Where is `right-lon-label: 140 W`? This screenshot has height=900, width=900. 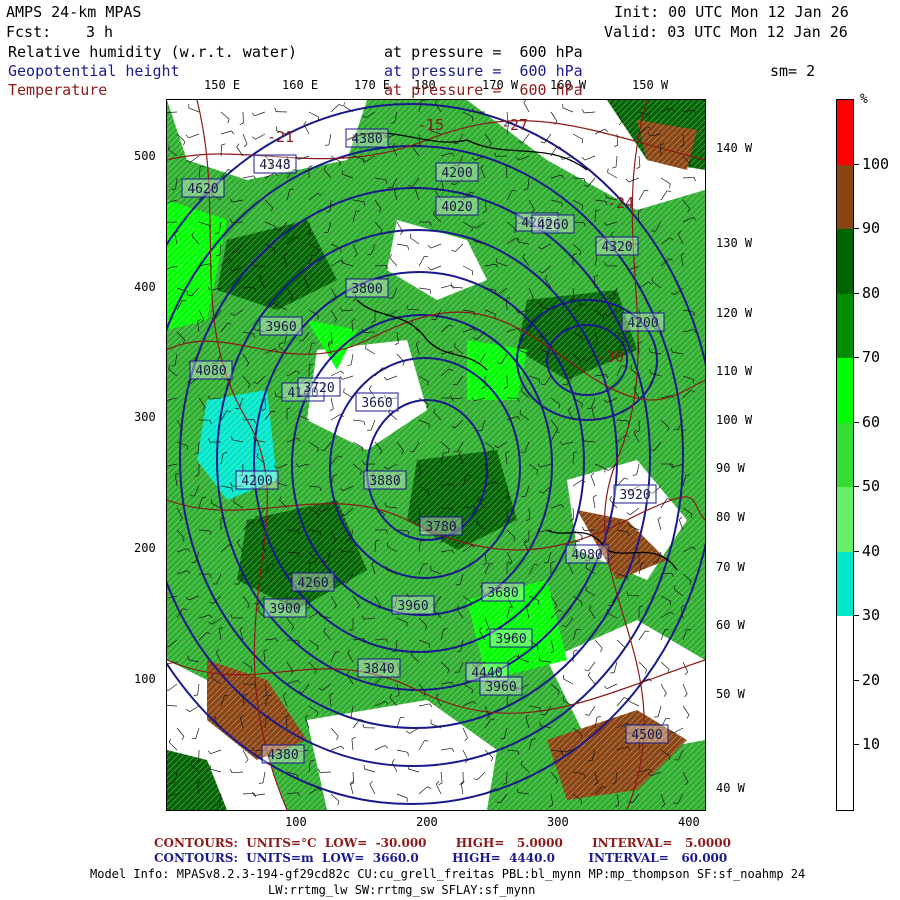 right-lon-label: 140 W is located at coordinates (734, 148).